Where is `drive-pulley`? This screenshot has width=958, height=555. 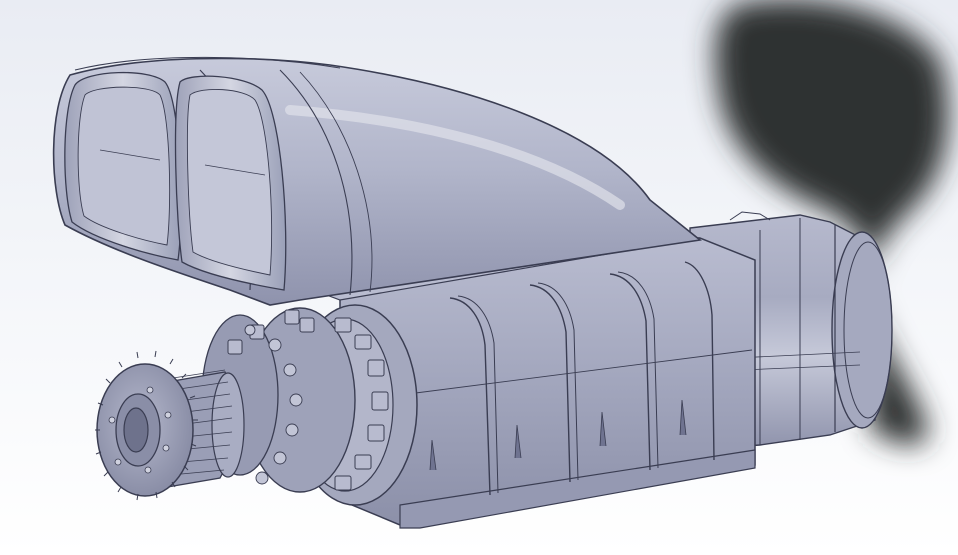 drive-pulley is located at coordinates (170, 425).